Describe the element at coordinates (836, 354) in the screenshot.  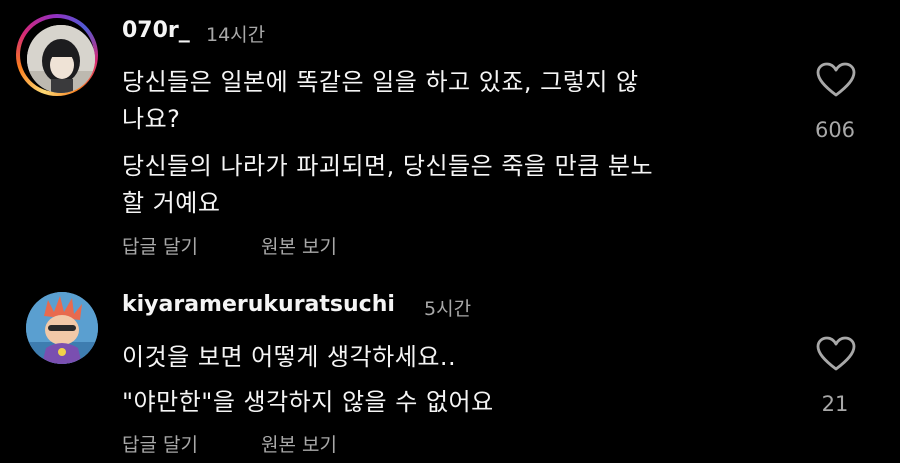
I see `heart-icon` at that location.